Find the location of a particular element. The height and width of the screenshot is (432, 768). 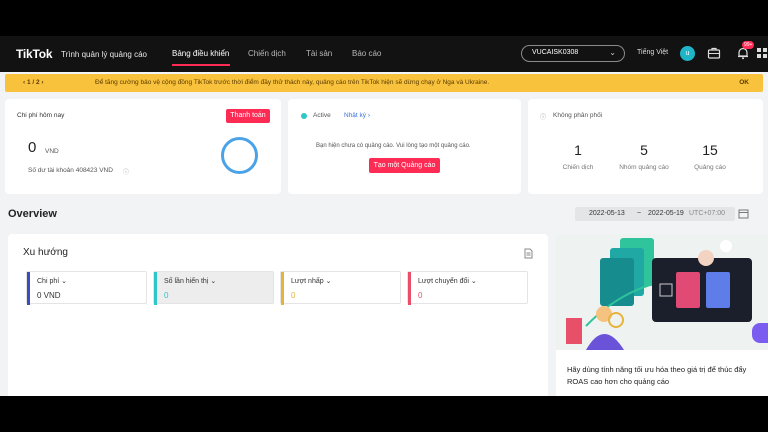

notification-badge: 99+ is located at coordinates (748, 45).